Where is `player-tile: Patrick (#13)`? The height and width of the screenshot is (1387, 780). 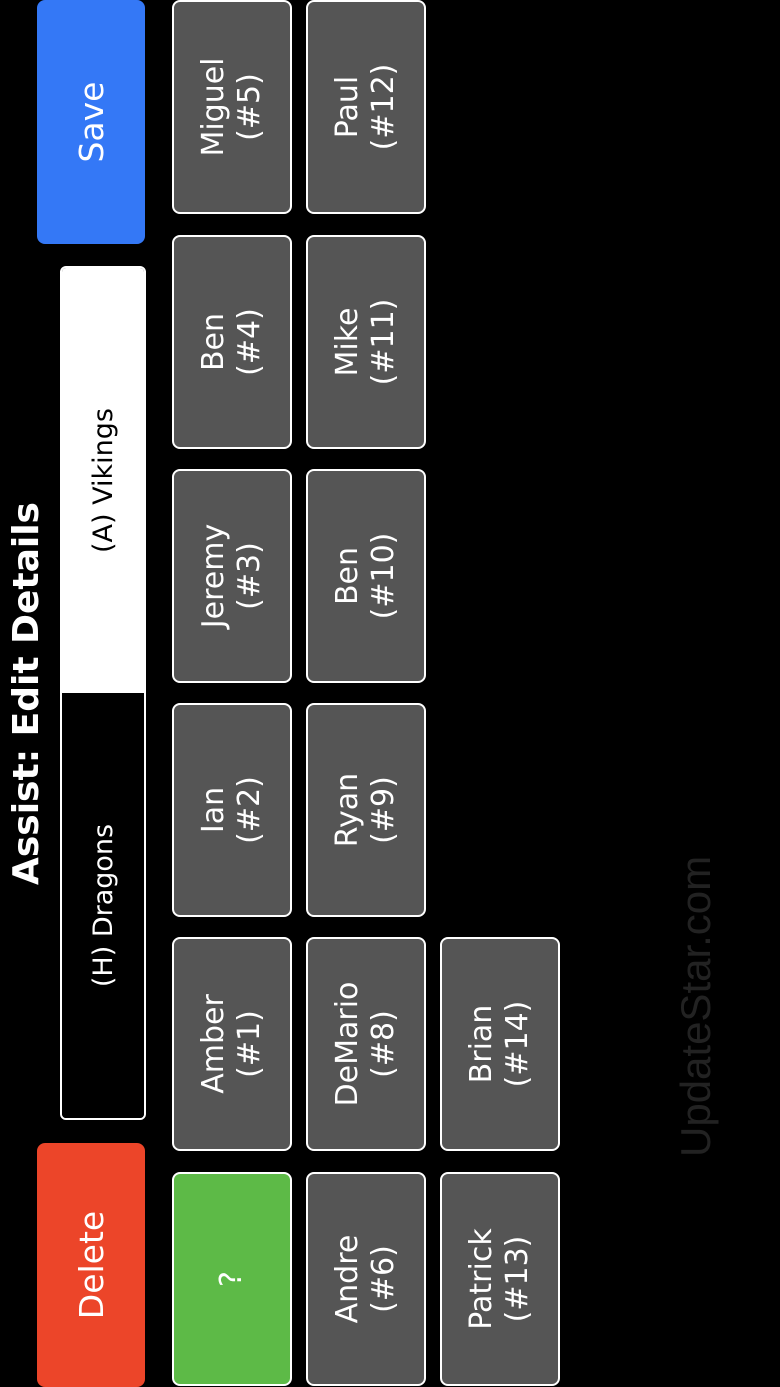 player-tile: Patrick (#13) is located at coordinates (500, 1279).